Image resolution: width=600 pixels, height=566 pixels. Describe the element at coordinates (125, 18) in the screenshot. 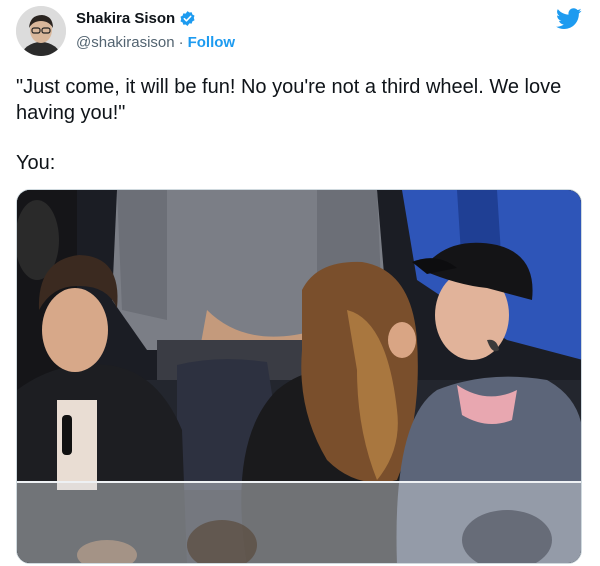

I see `display-name: Shakira Sison` at that location.